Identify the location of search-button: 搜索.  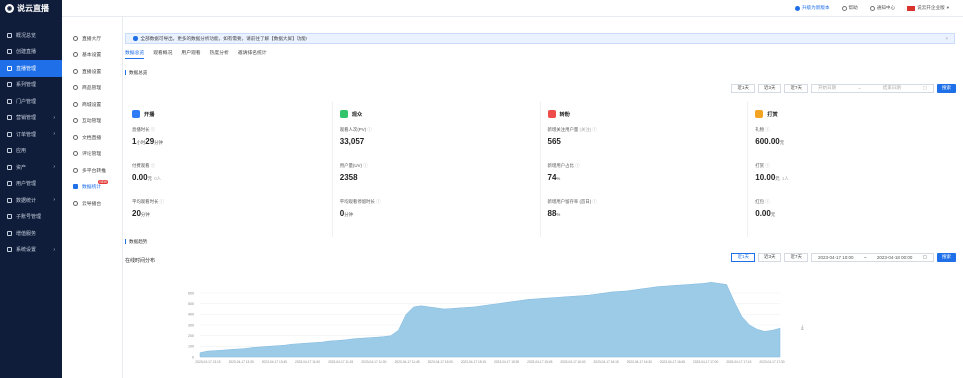
(946, 88).